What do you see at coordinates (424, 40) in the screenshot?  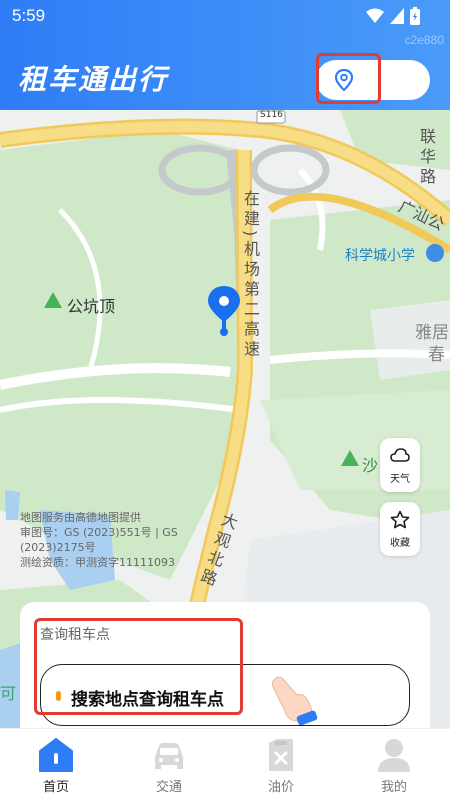 I see `device-id: c2e880` at bounding box center [424, 40].